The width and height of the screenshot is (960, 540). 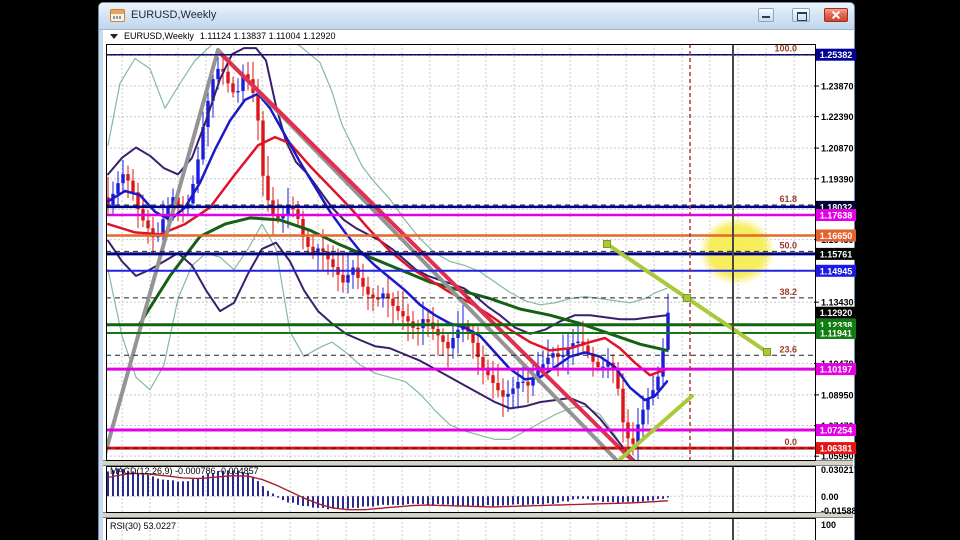 What do you see at coordinates (184, 471) in the screenshot?
I see `macd-indicator-label: MACD(12,26,9) -0.000786 -0.004857` at bounding box center [184, 471].